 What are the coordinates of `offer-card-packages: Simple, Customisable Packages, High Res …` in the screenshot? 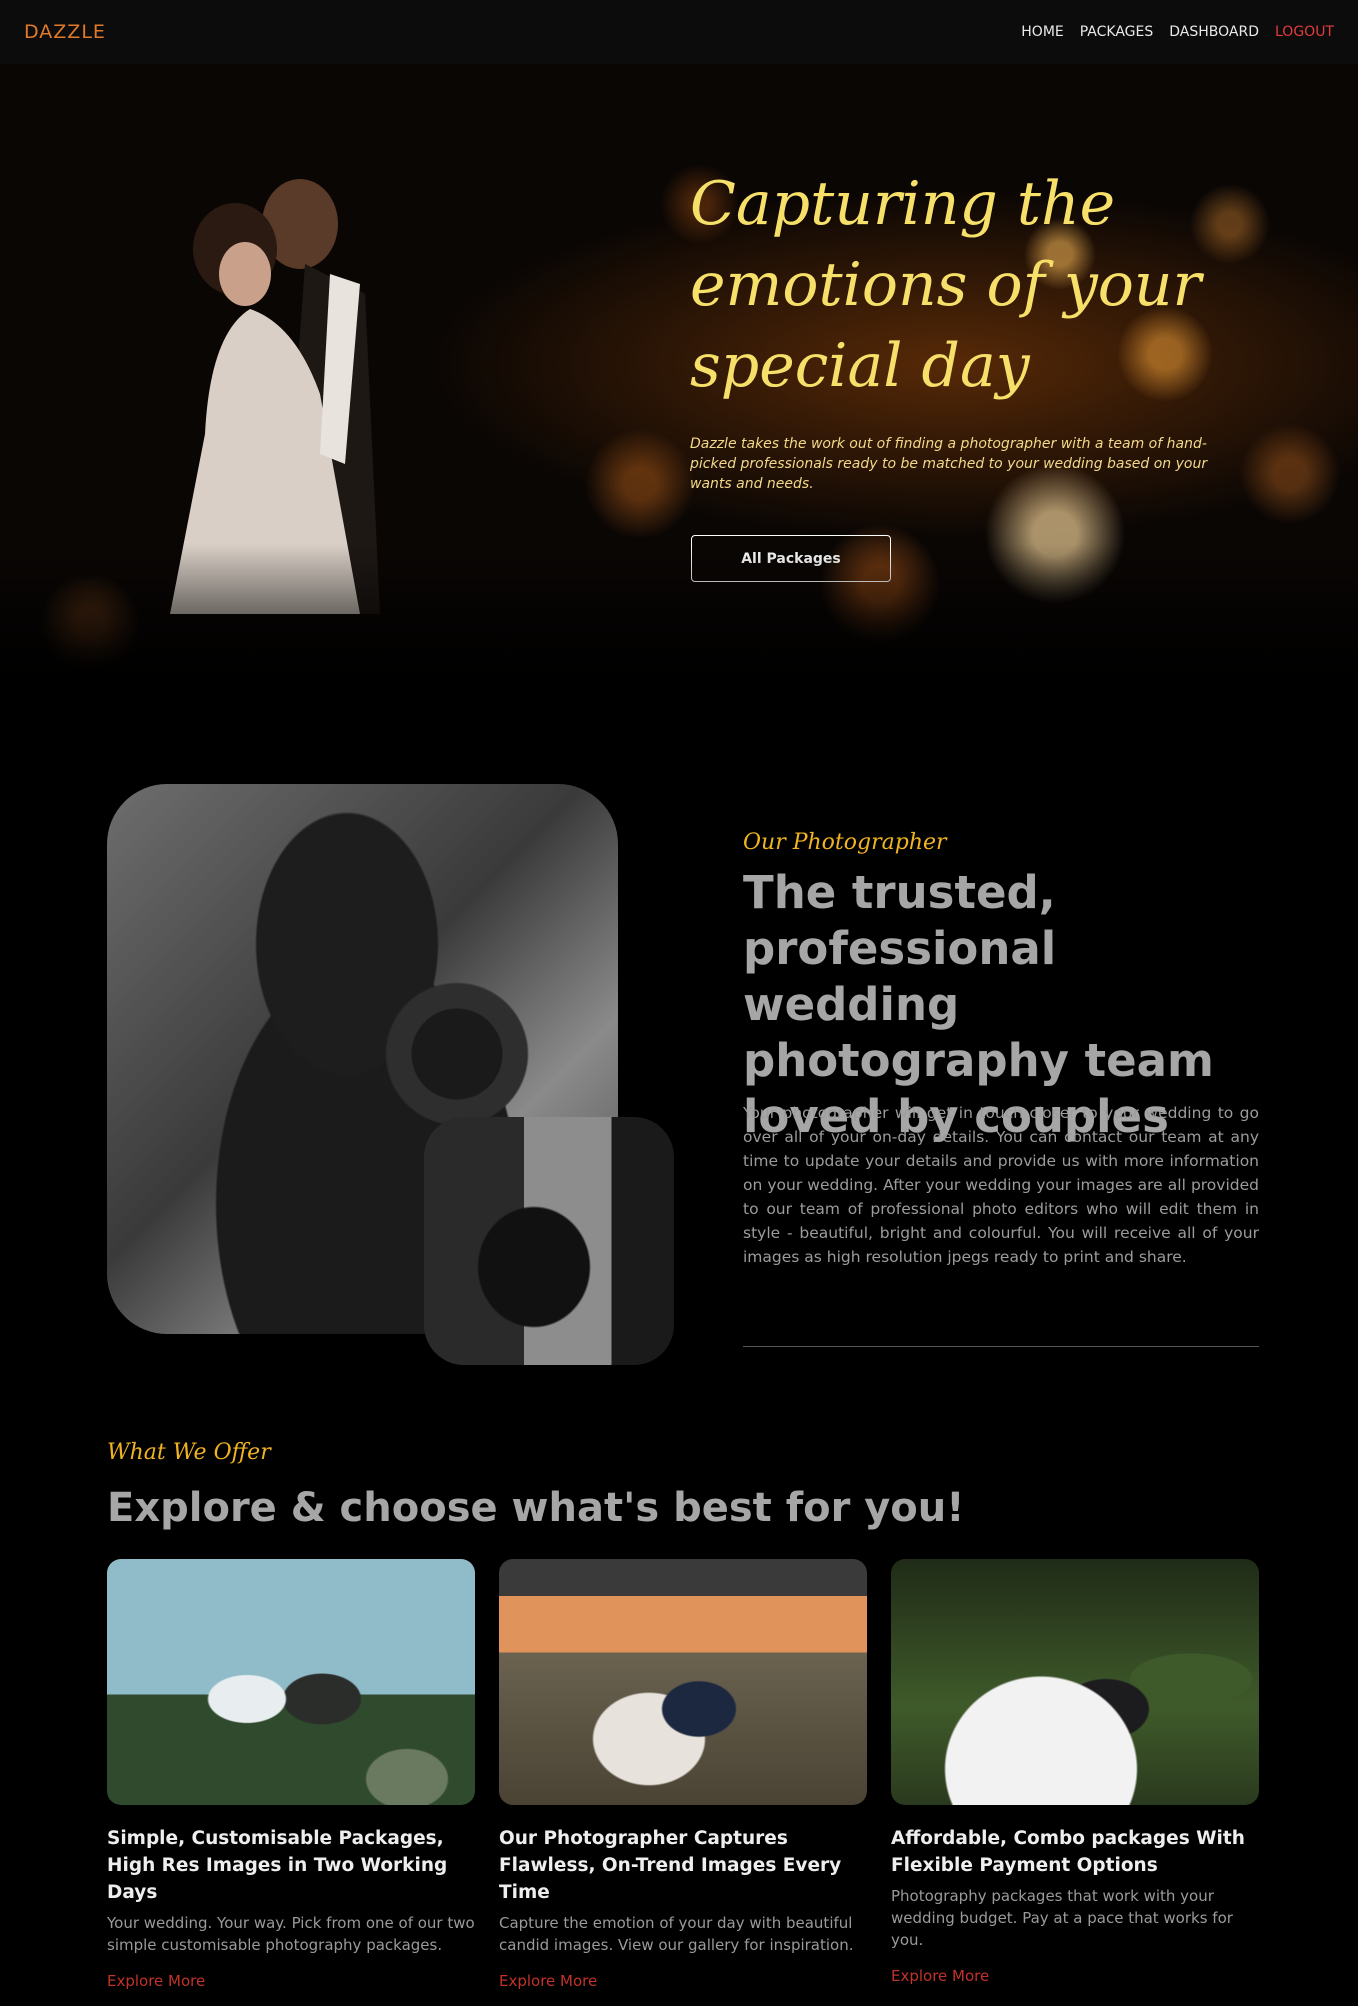 It's located at (291, 1774).